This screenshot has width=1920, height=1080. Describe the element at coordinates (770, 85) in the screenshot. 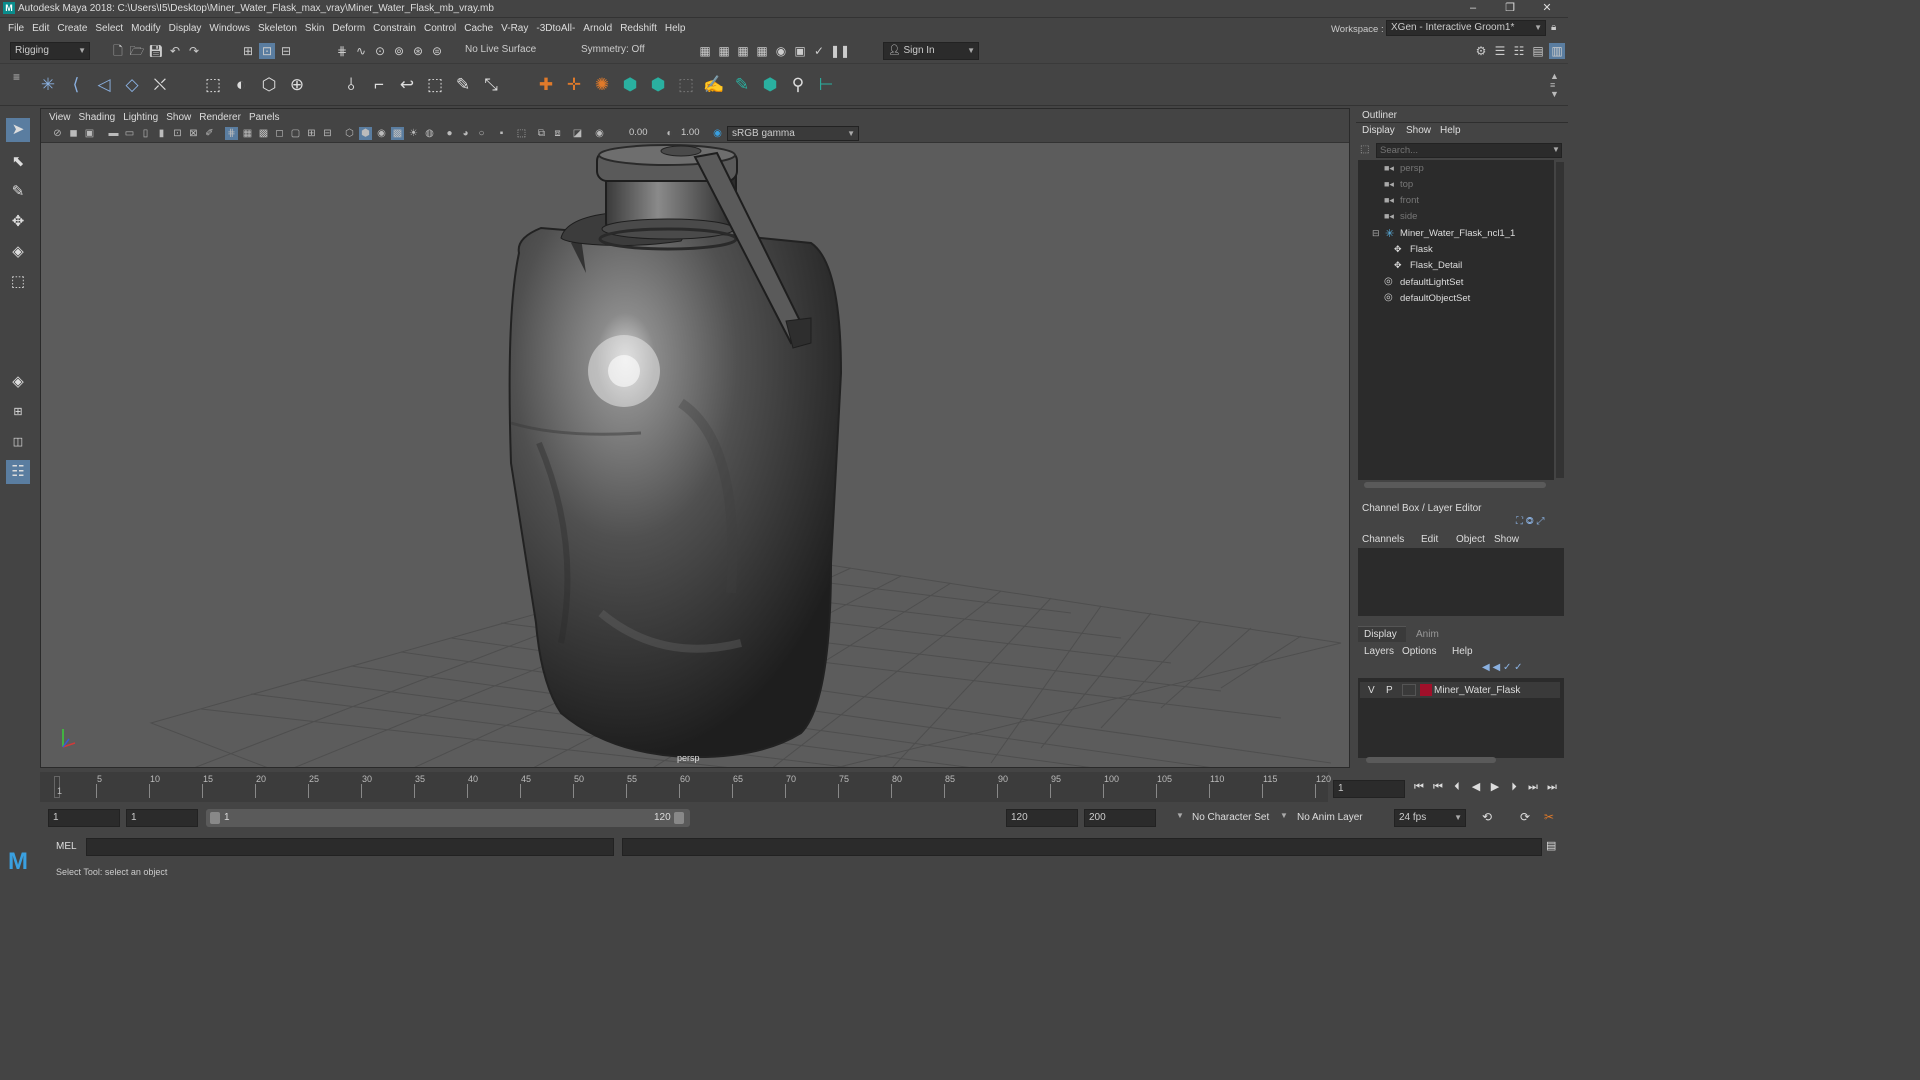

I see `tangent-constraint-icon: ⬢` at that location.